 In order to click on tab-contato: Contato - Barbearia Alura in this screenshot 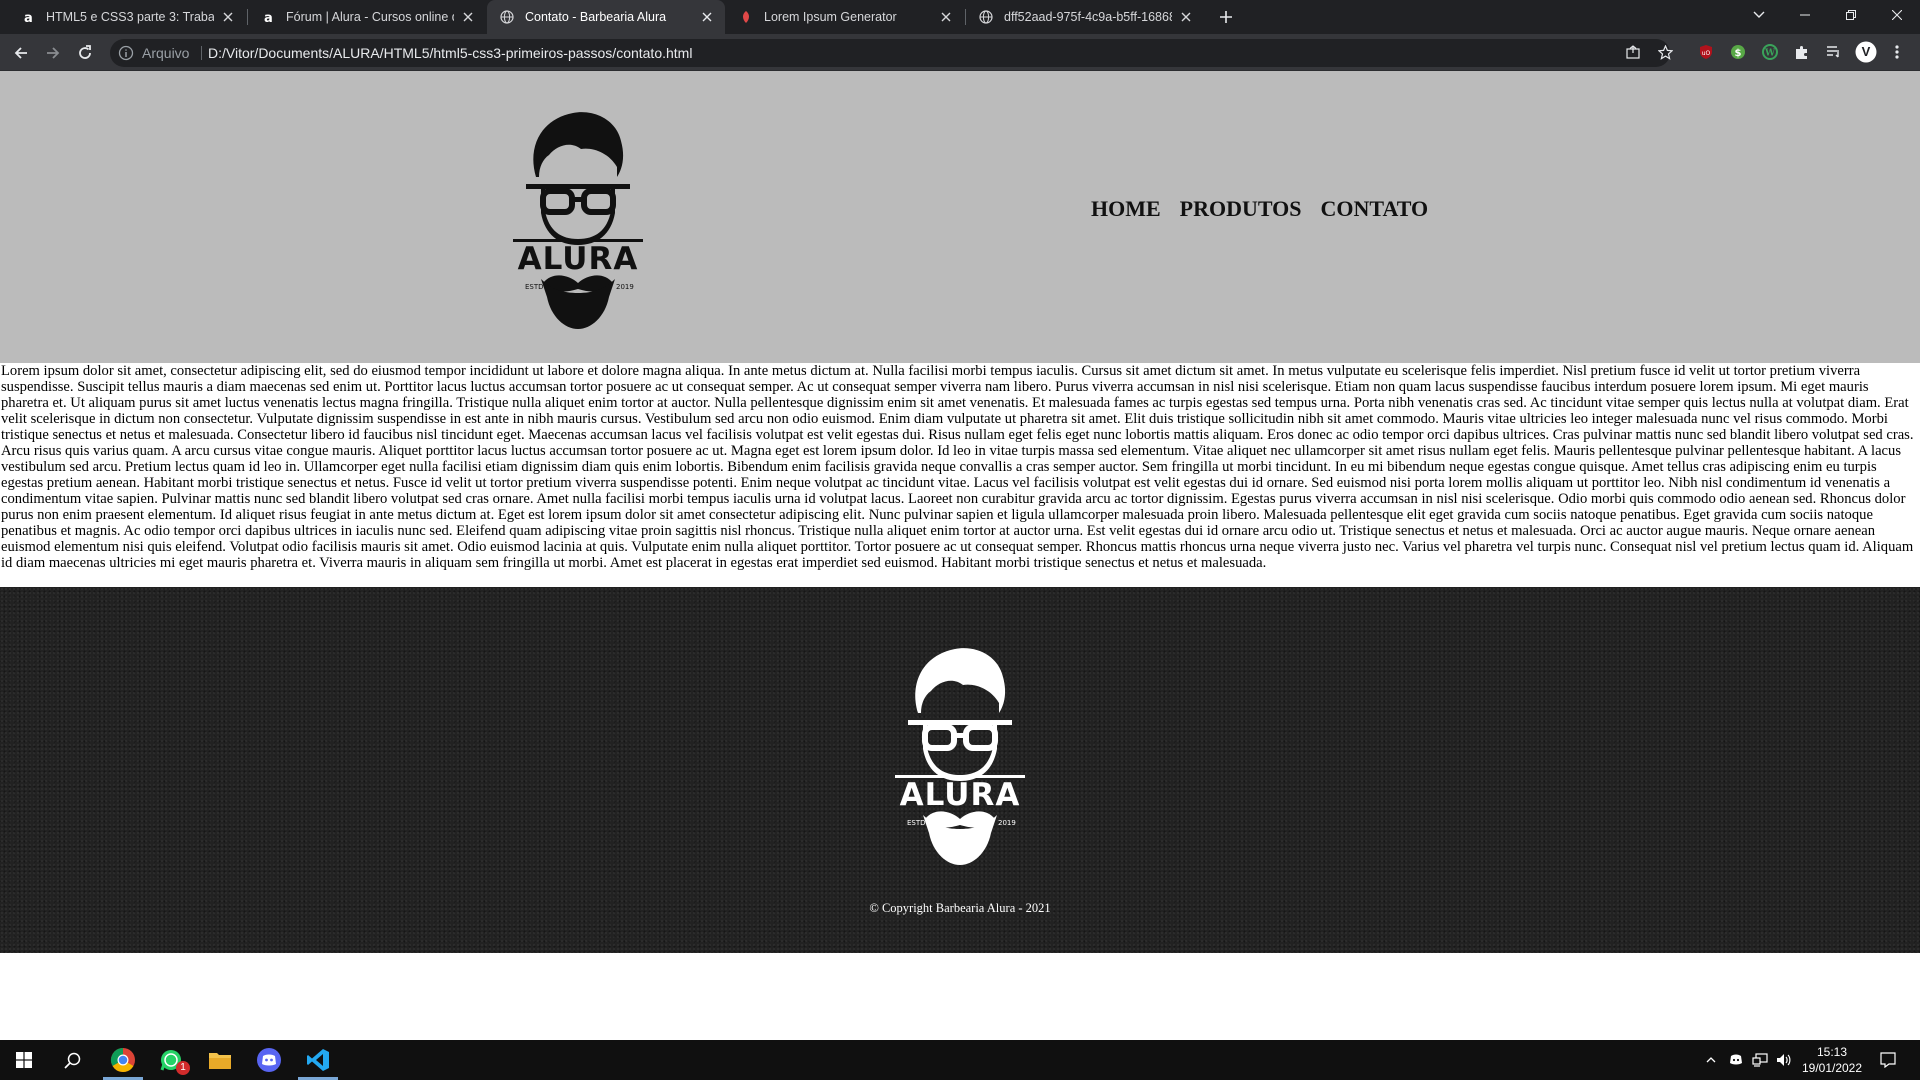, I will do `click(606, 17)`.